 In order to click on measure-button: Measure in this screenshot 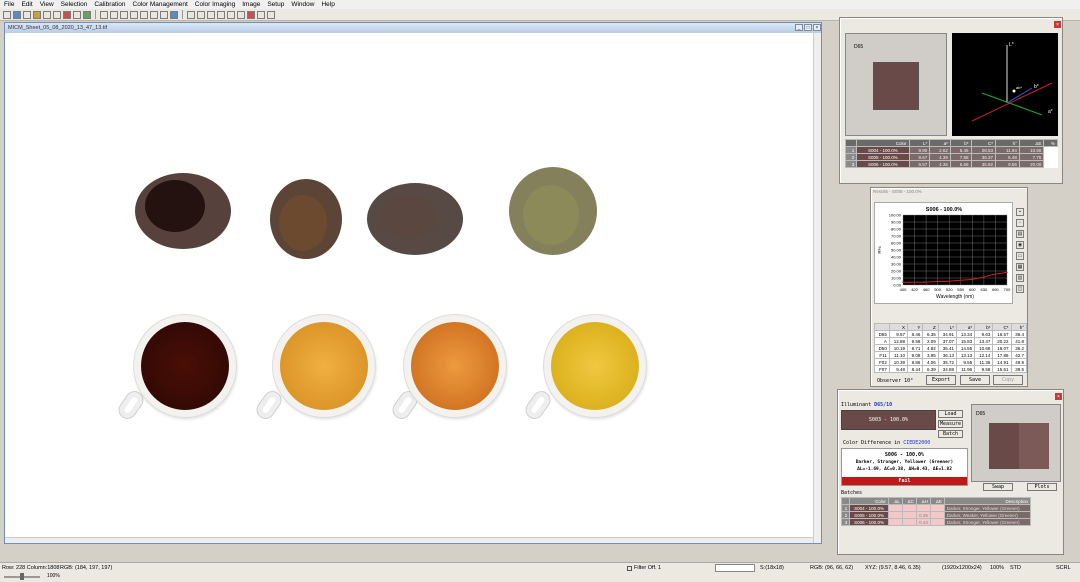, I will do `click(950, 424)`.